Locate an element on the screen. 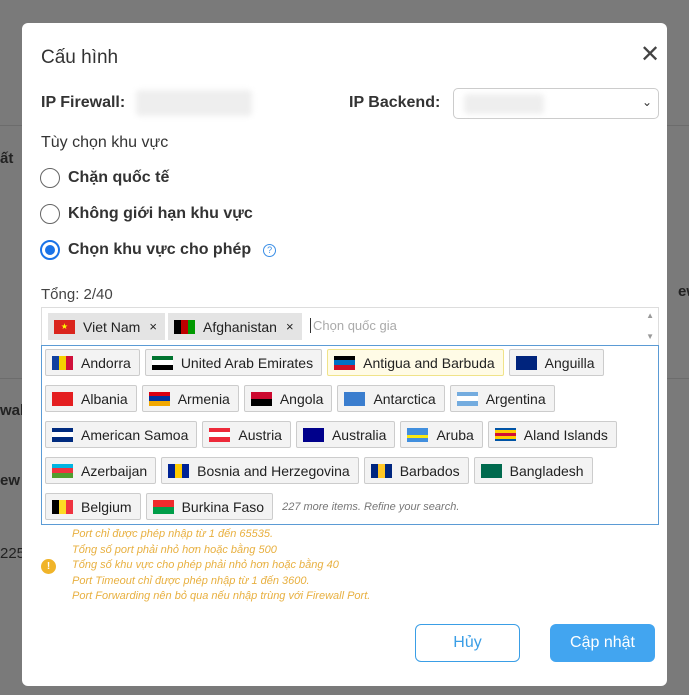 Image resolution: width=689 pixels, height=695 pixels. country-search-input: Chọn quốc gia is located at coordinates (353, 325).